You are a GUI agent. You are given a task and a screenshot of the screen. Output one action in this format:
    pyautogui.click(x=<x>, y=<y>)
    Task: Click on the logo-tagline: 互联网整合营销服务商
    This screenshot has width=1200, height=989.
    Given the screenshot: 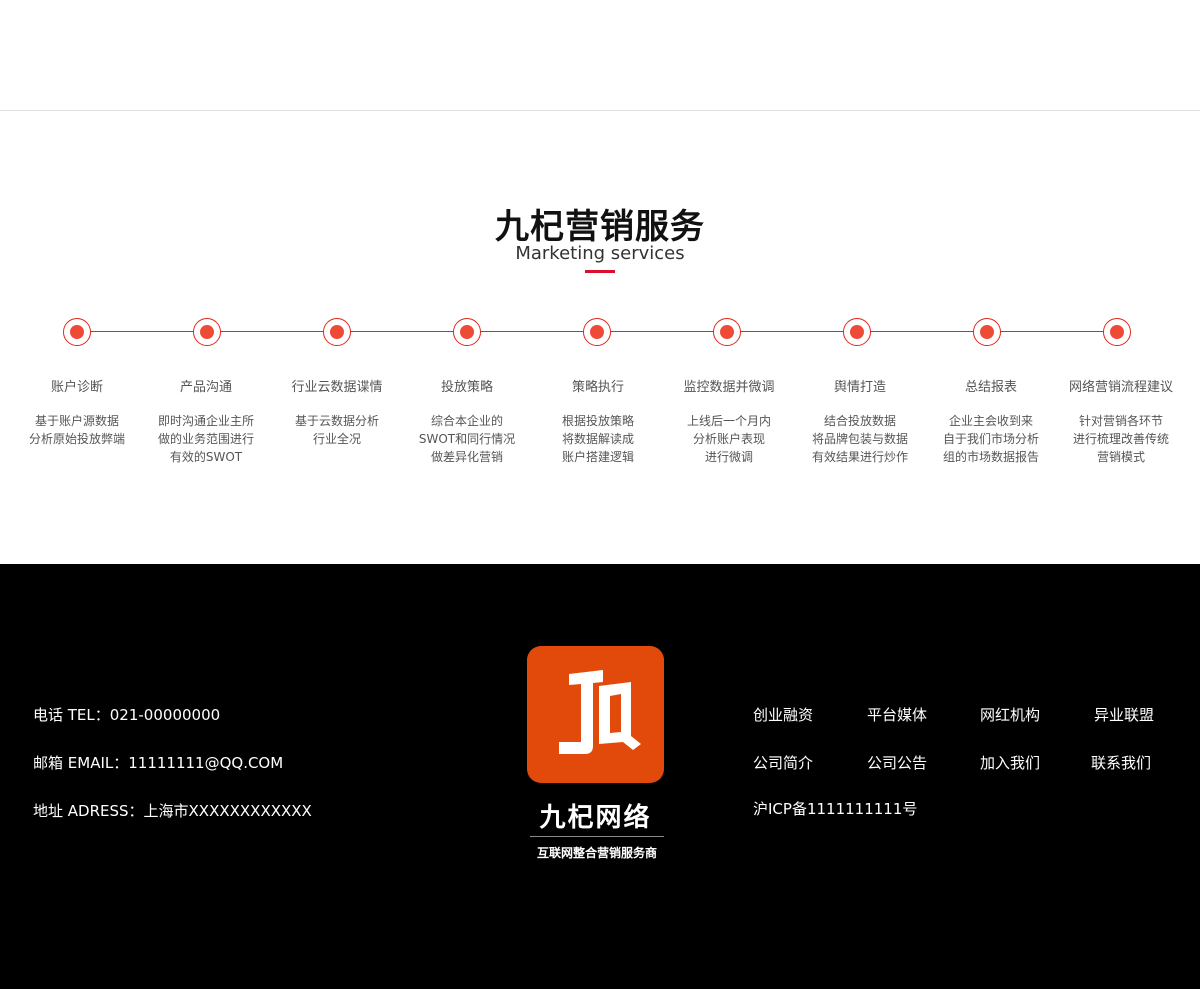 What is the action you would take?
    pyautogui.click(x=596, y=853)
    